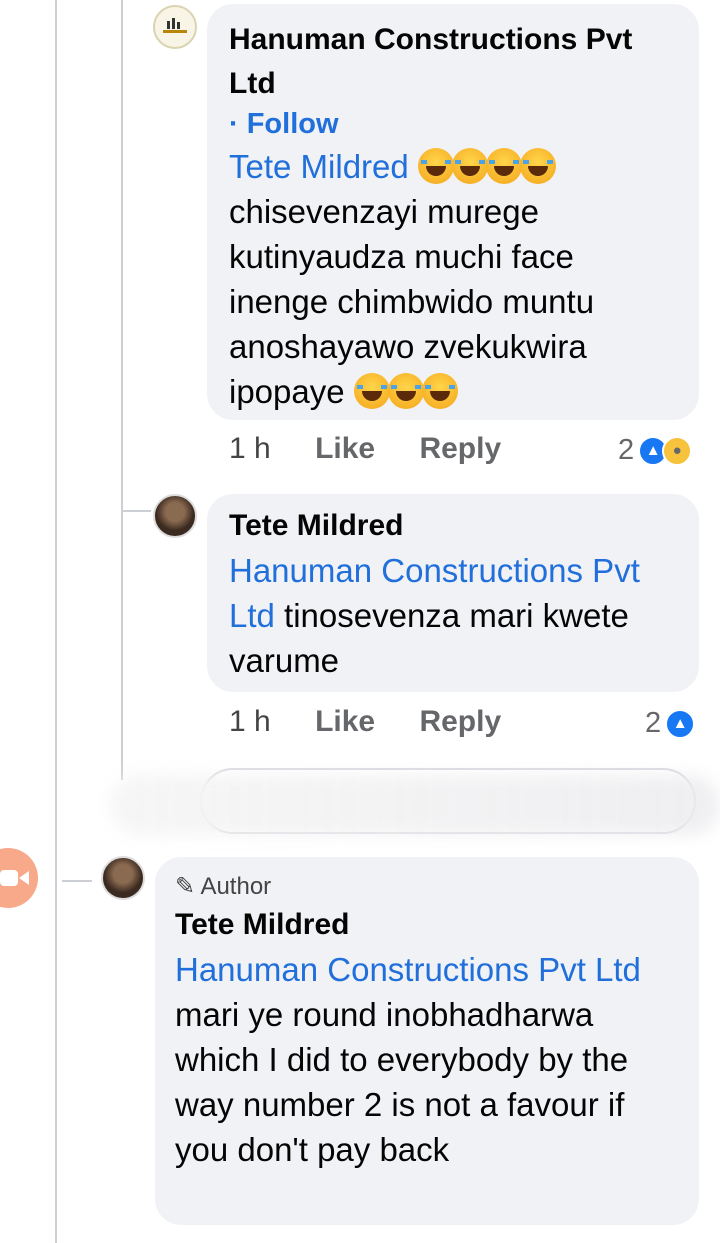 This screenshot has width=720, height=1243. I want to click on mention-link: Hanuman Constructions Pvt Ltd, so click(408, 969).